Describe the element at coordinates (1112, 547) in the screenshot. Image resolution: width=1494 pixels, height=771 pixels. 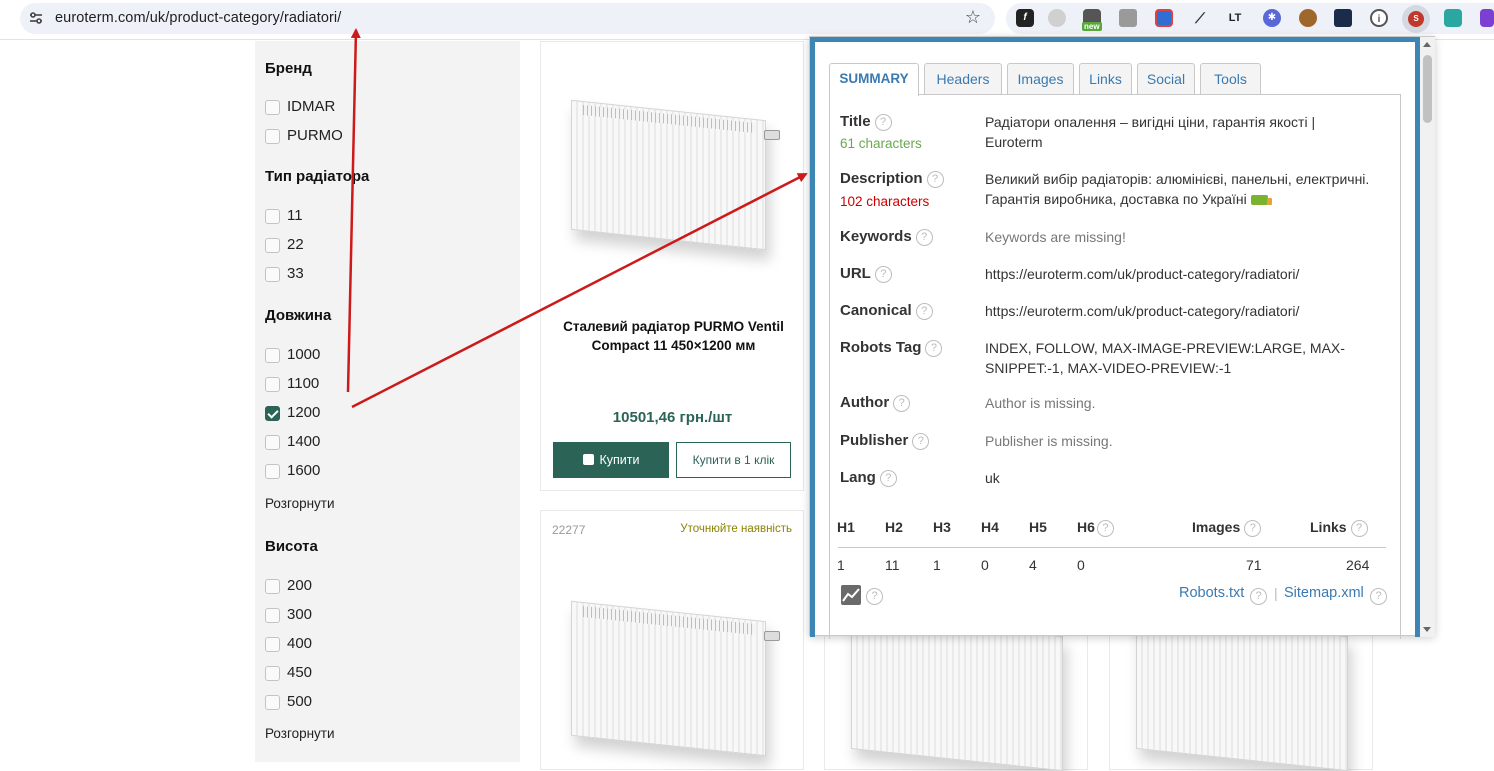
I see `table-divider` at that location.